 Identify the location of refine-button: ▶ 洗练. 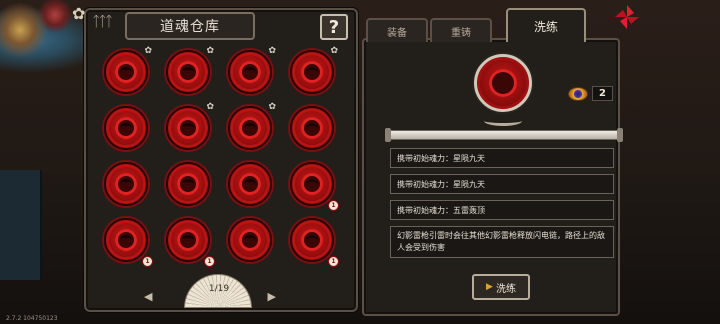
(501, 287).